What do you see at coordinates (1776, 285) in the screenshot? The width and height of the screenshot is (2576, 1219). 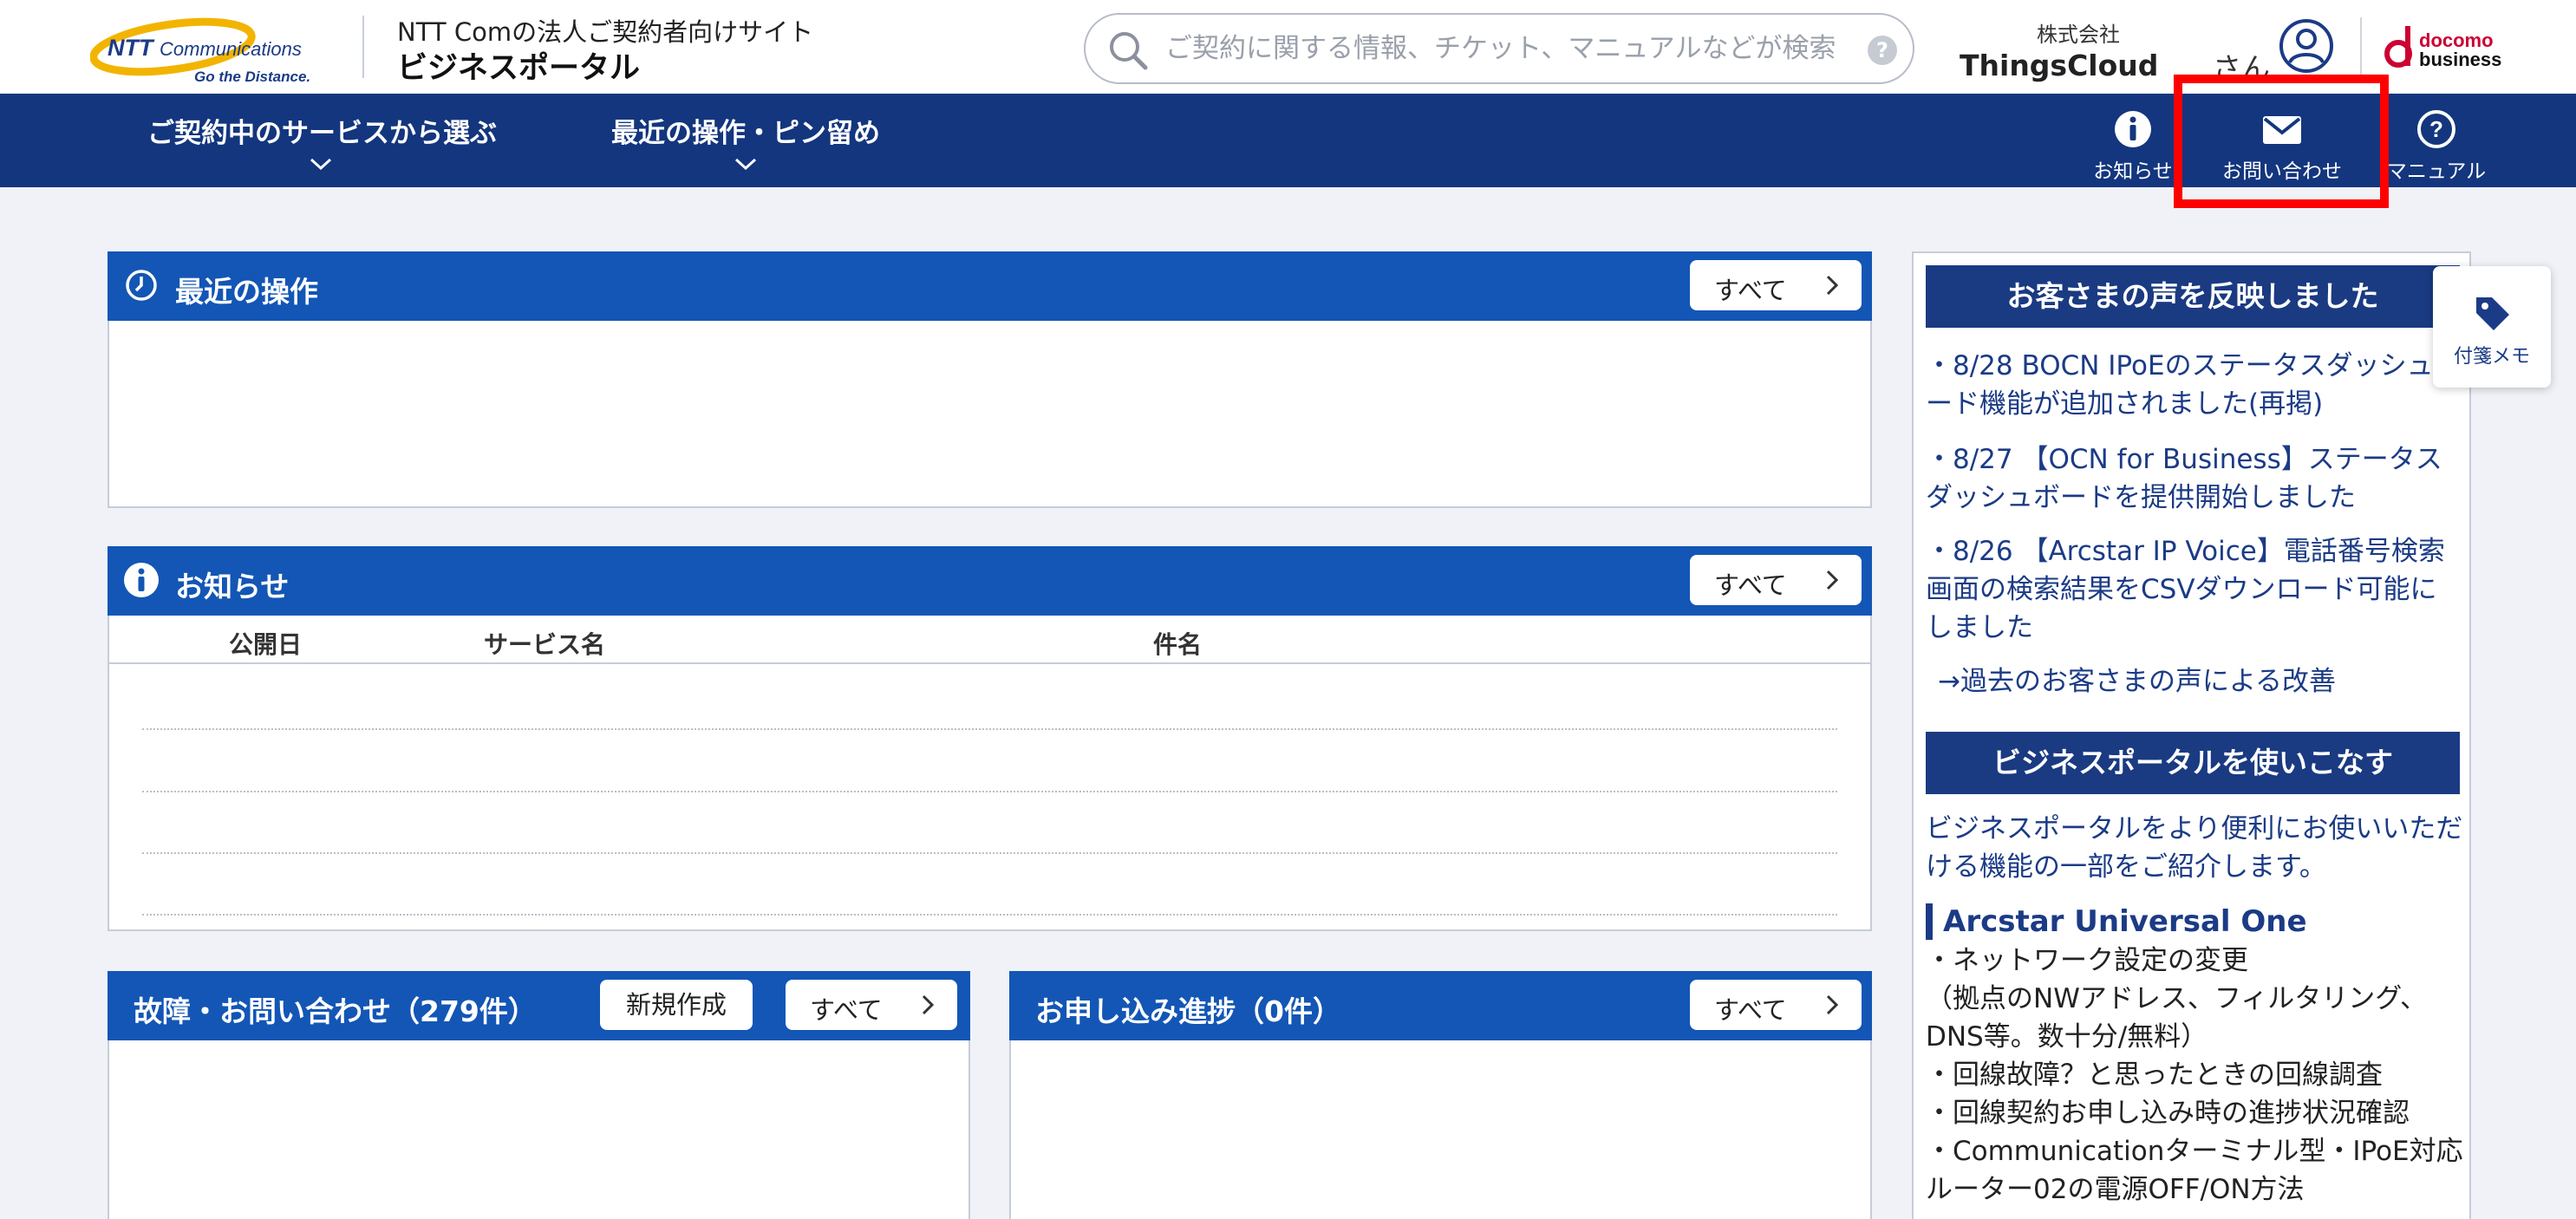 I see `recent-all-button: すべて` at bounding box center [1776, 285].